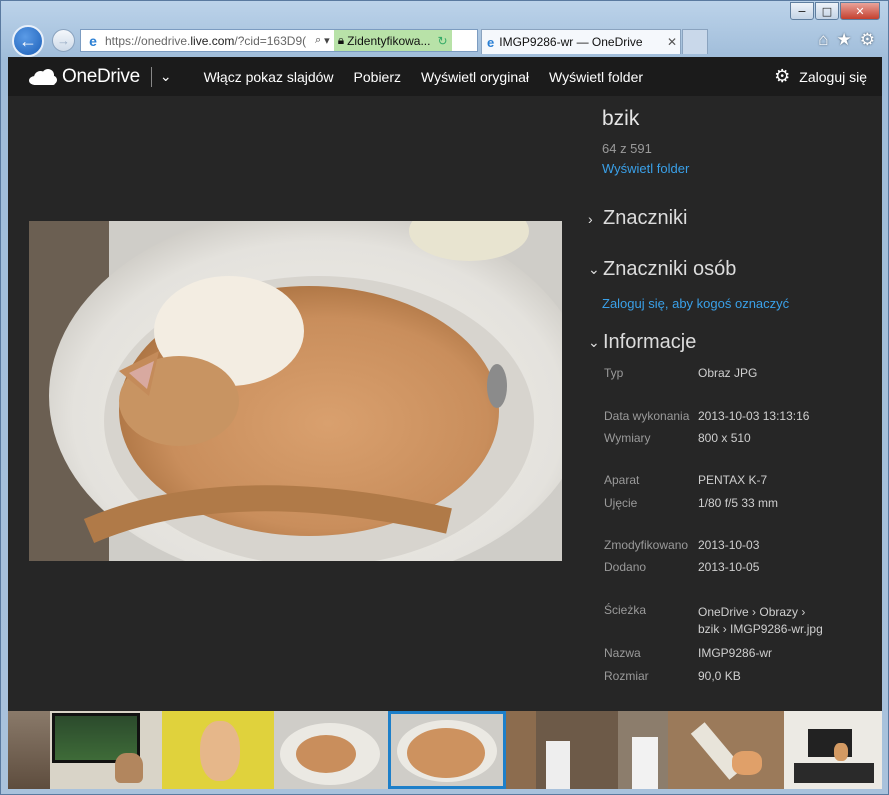 The image size is (889, 795). Describe the element at coordinates (735, 653) in the screenshot. I see `info-value: IMGP9286-wr` at that location.